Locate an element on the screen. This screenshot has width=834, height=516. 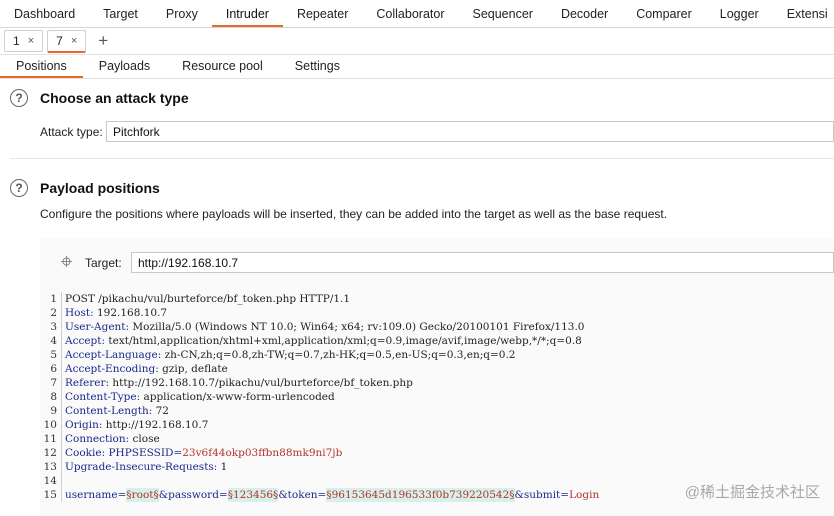
tab-collaborator: Collaborator is located at coordinates (410, 13).